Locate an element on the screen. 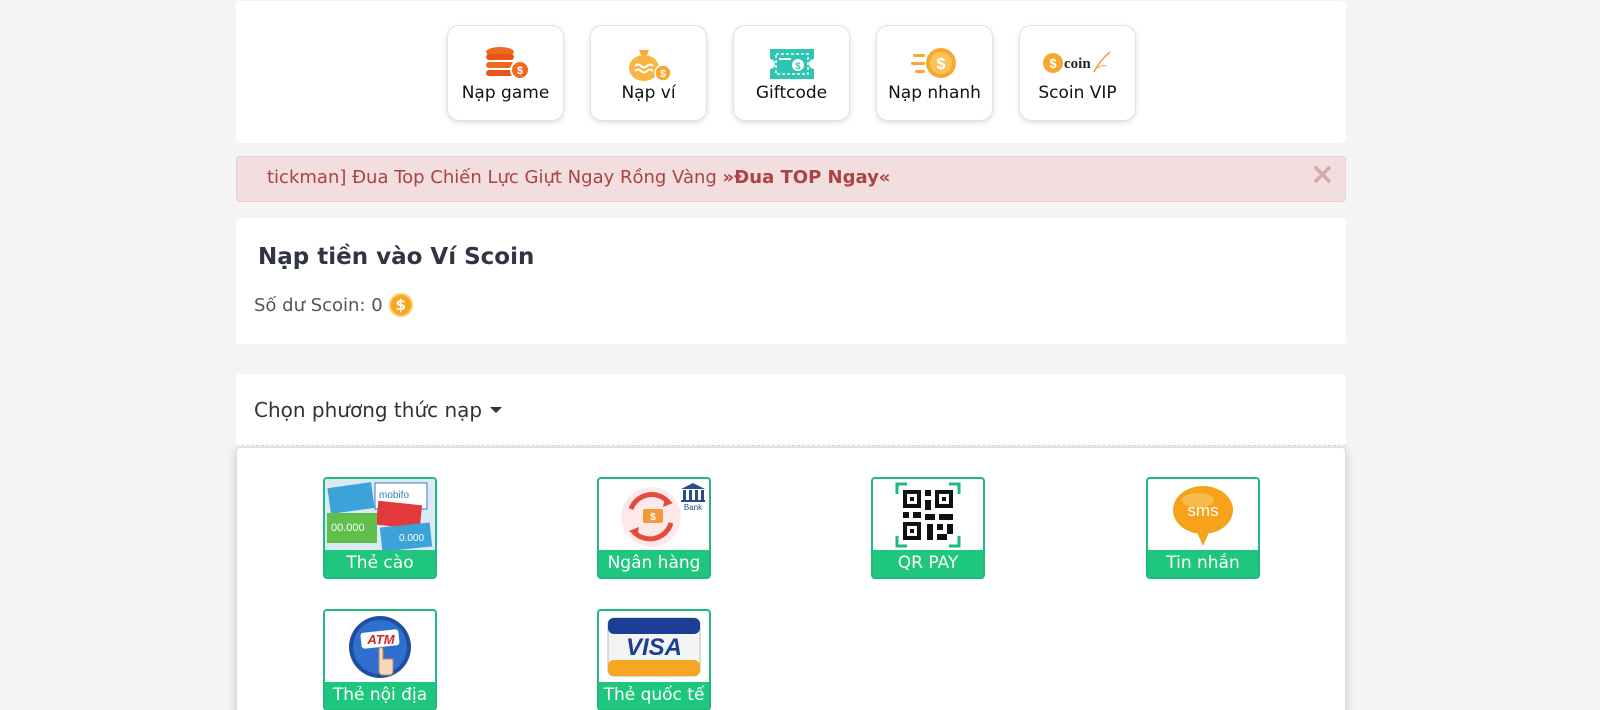  close-icon: × is located at coordinates (1322, 175).